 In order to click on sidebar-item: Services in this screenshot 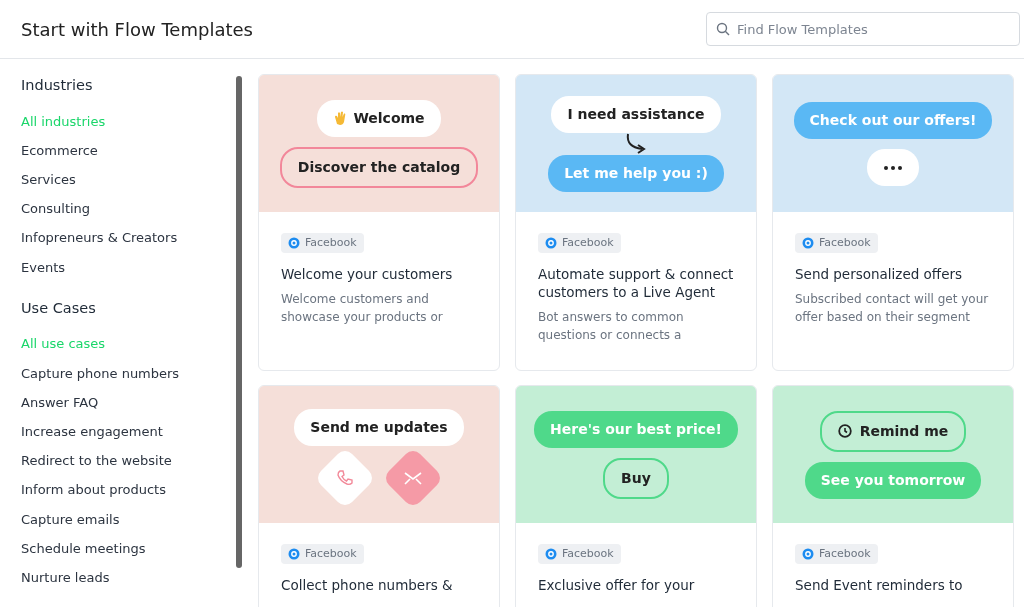, I will do `click(48, 180)`.